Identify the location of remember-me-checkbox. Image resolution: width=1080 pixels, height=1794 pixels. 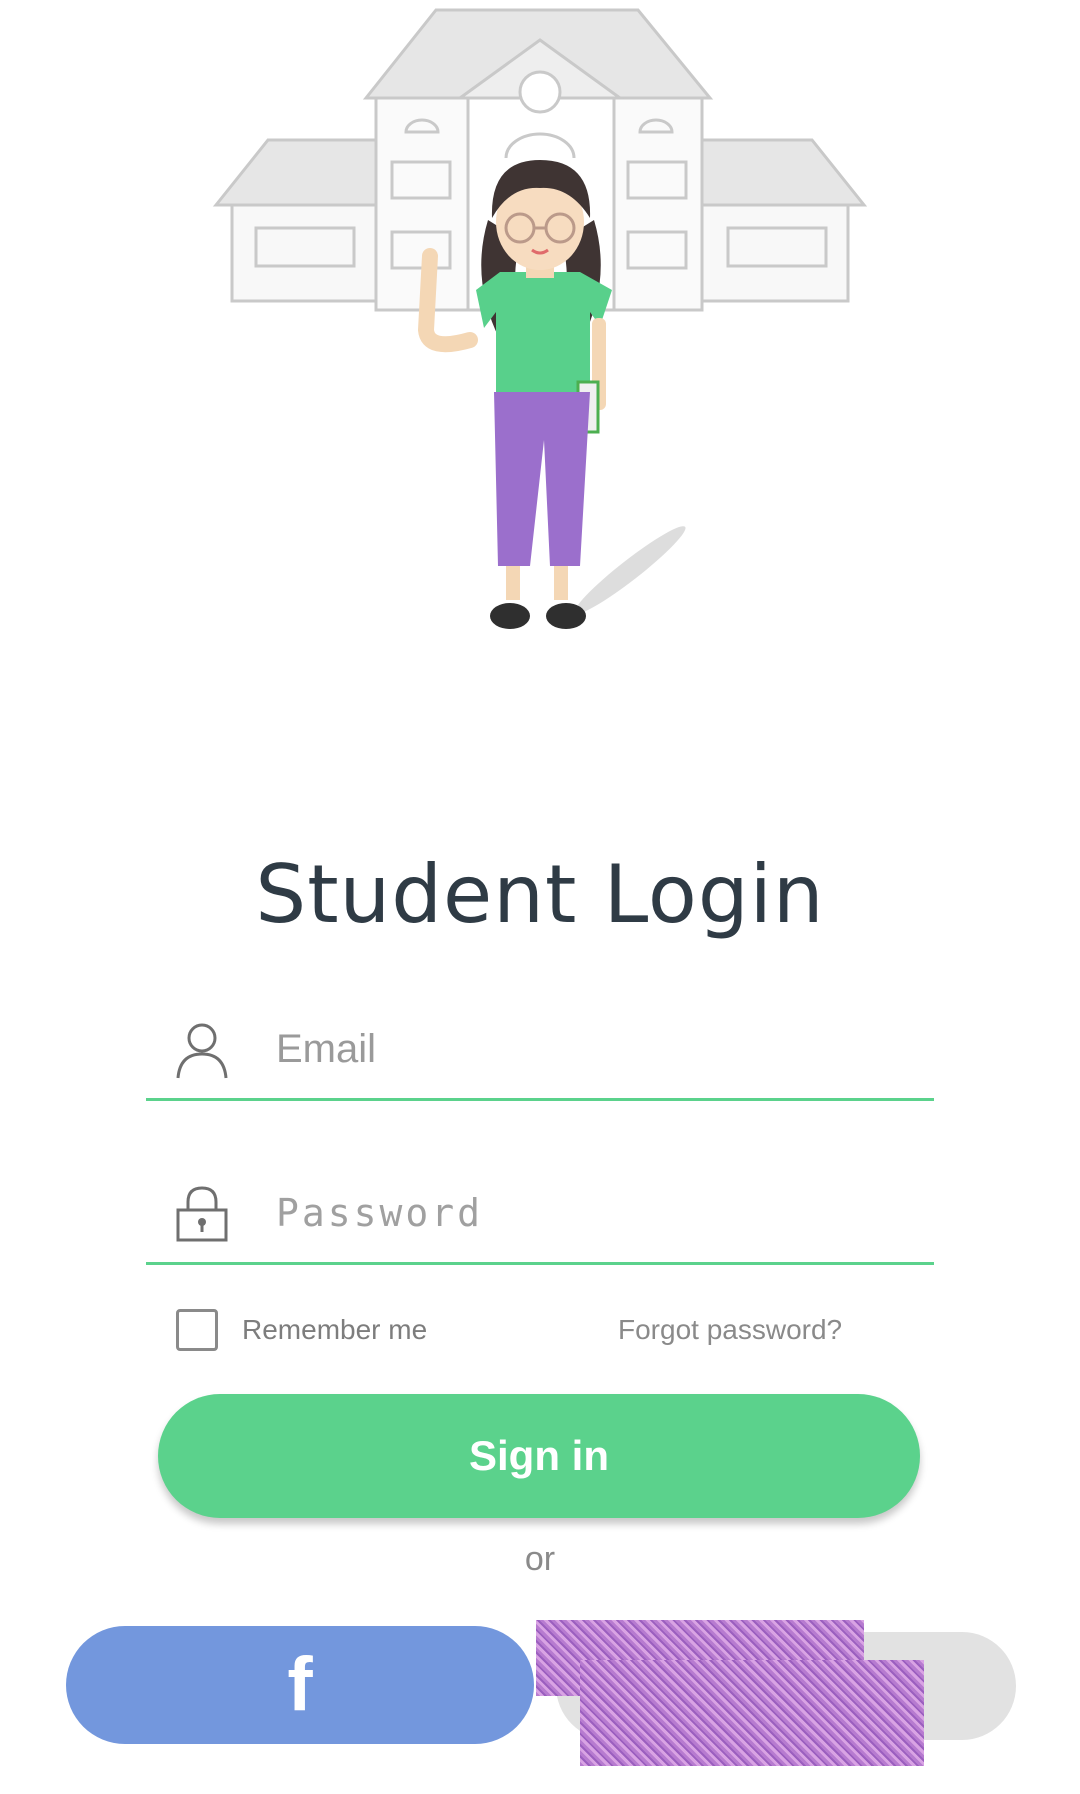
(197, 1330).